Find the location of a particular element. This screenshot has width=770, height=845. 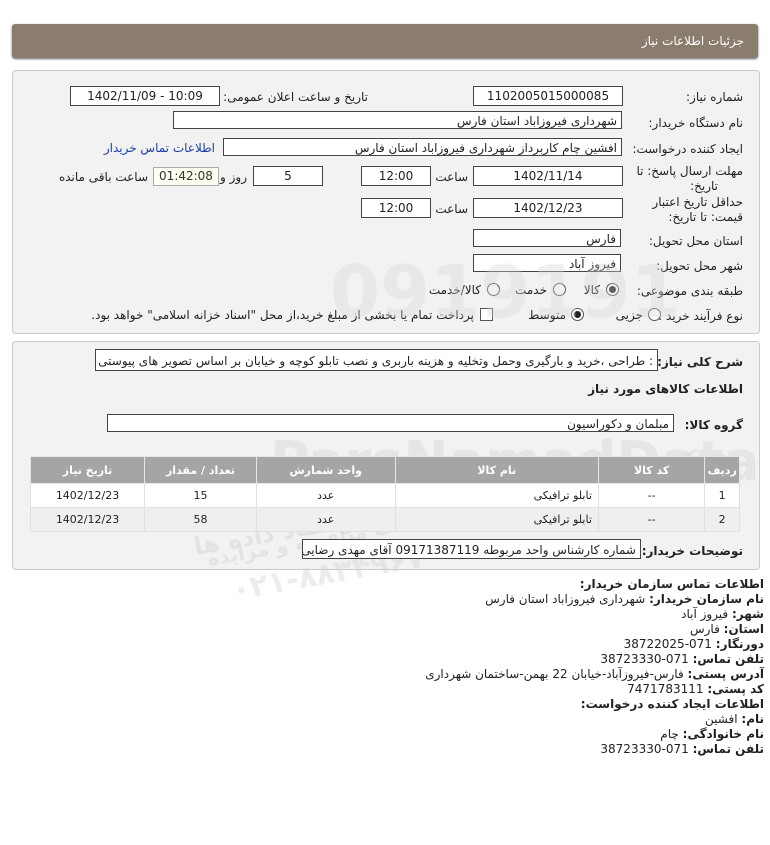

contact-phone: تلفن تماس: 071-38723330 is located at coordinates (682, 659).